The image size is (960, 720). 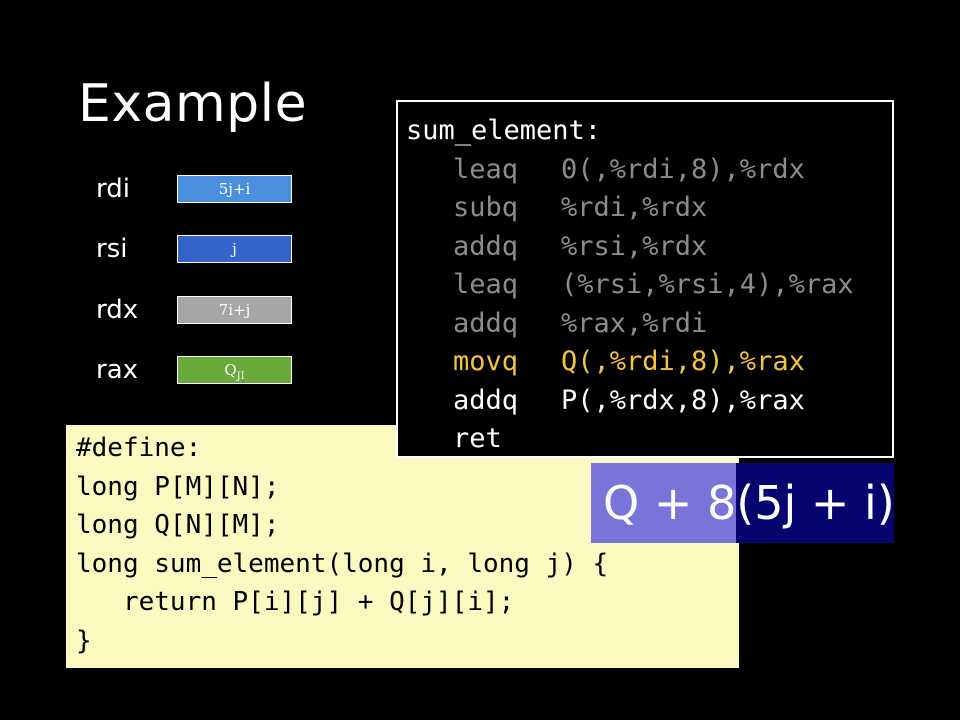 I want to click on asm-line: ret, so click(x=649, y=439).